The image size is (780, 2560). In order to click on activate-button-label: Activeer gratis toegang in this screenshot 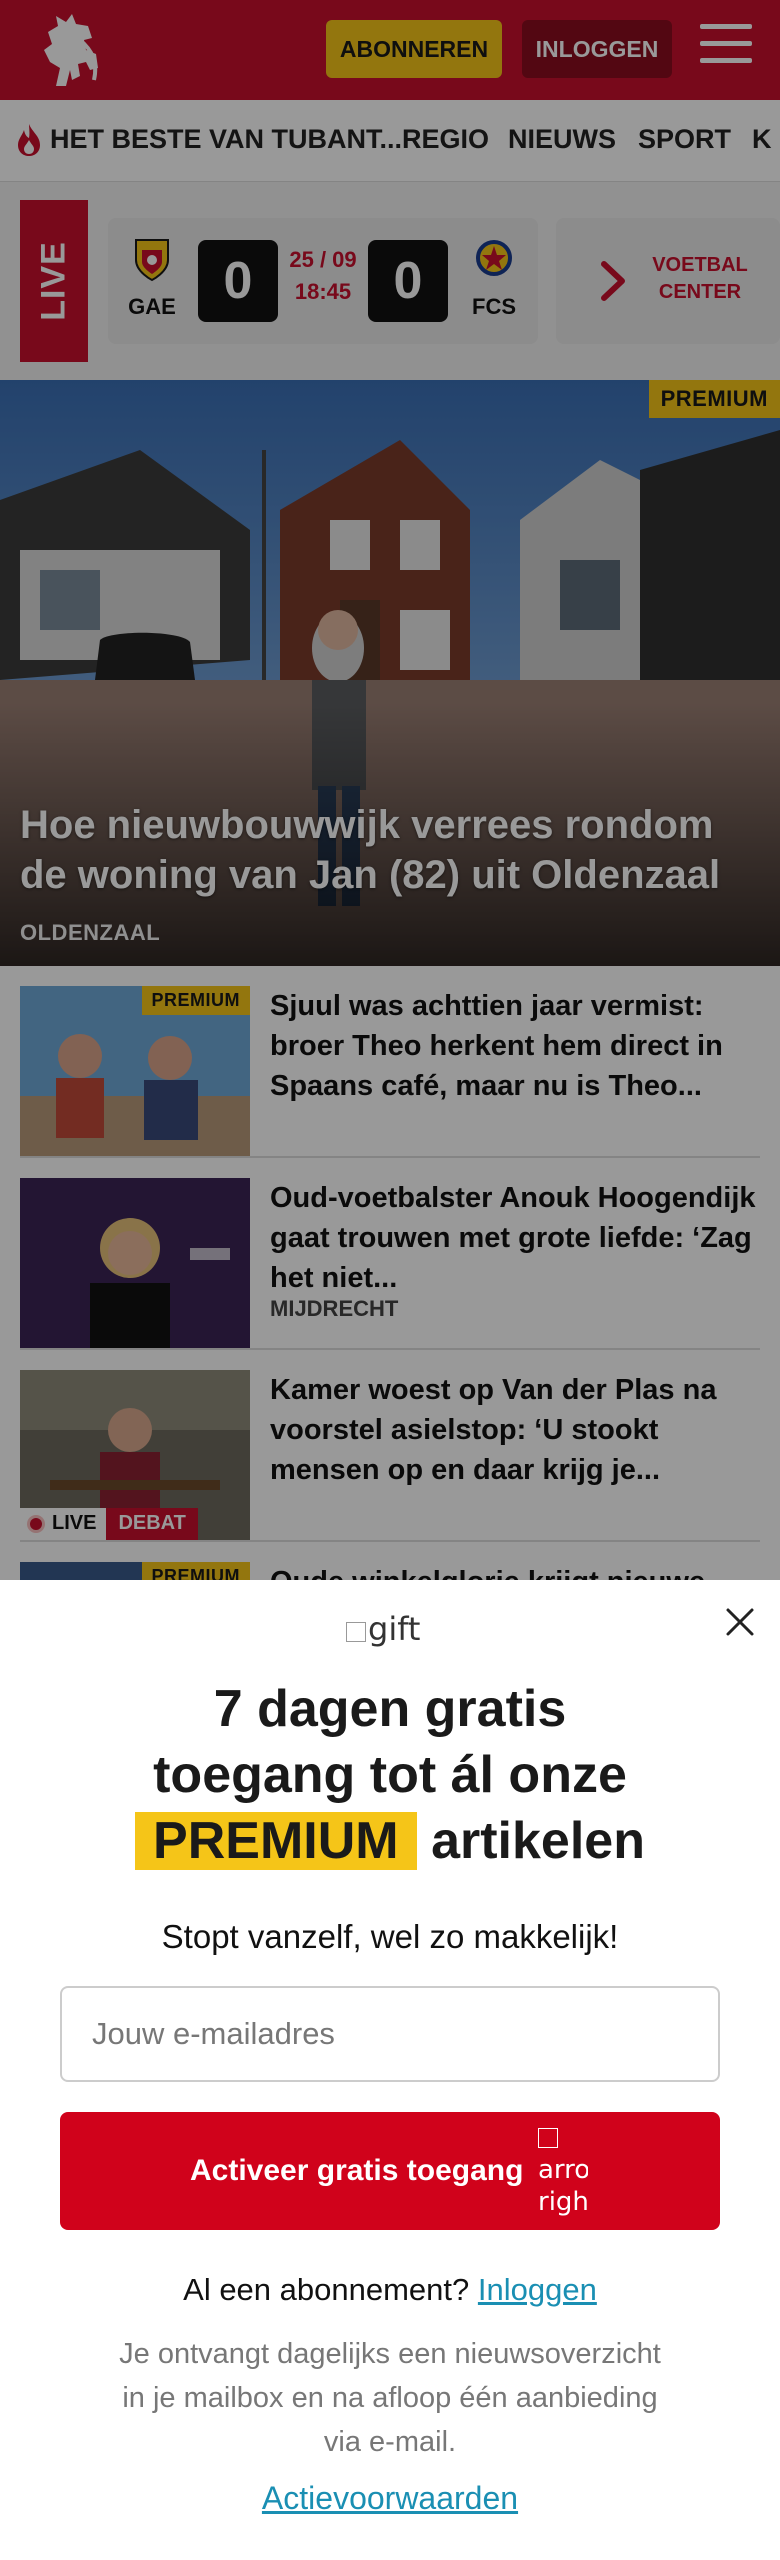, I will do `click(357, 2170)`.